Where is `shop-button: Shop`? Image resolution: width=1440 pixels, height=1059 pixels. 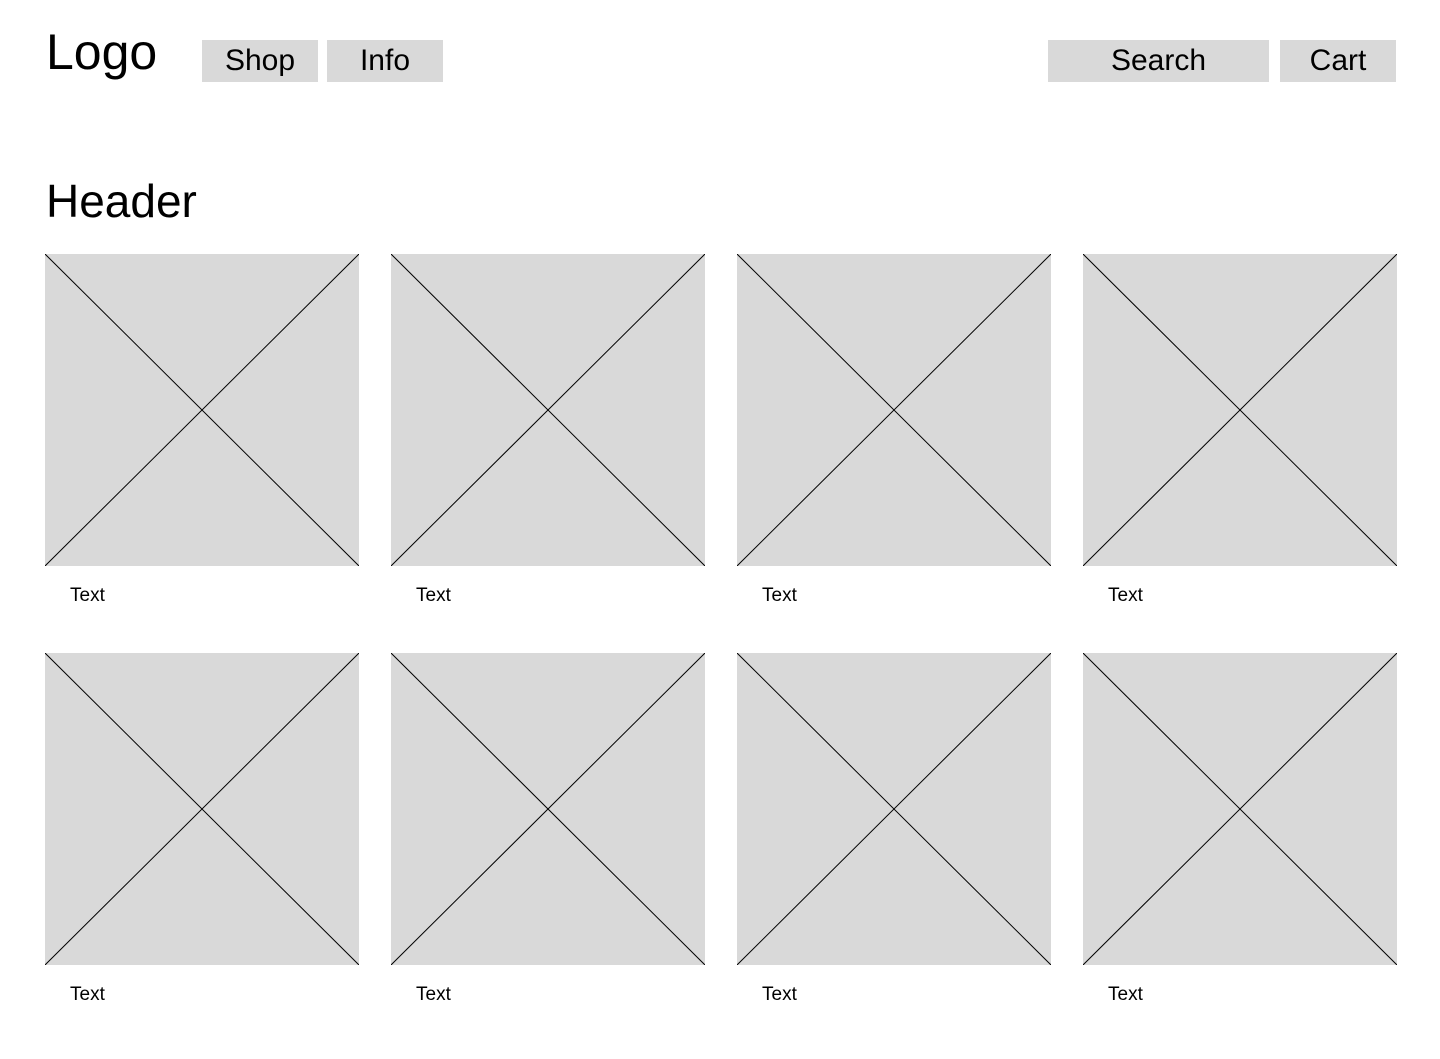
shop-button: Shop is located at coordinates (260, 61).